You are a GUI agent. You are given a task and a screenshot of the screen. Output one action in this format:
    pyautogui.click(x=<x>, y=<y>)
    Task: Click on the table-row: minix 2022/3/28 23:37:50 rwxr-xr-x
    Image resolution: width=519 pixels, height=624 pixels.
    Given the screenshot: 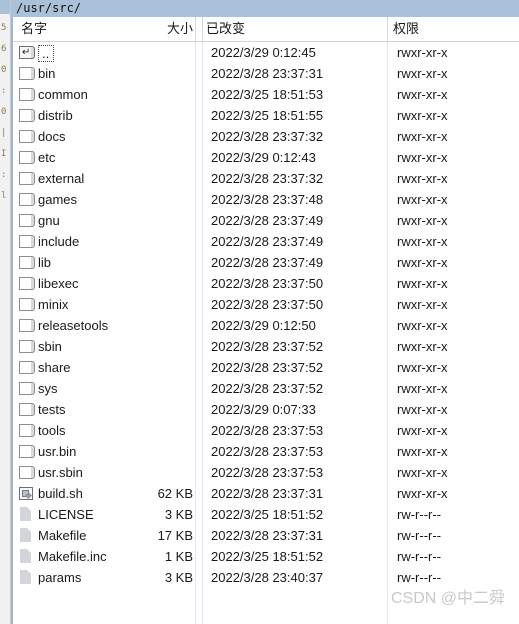 What is the action you would take?
    pyautogui.click(x=266, y=304)
    